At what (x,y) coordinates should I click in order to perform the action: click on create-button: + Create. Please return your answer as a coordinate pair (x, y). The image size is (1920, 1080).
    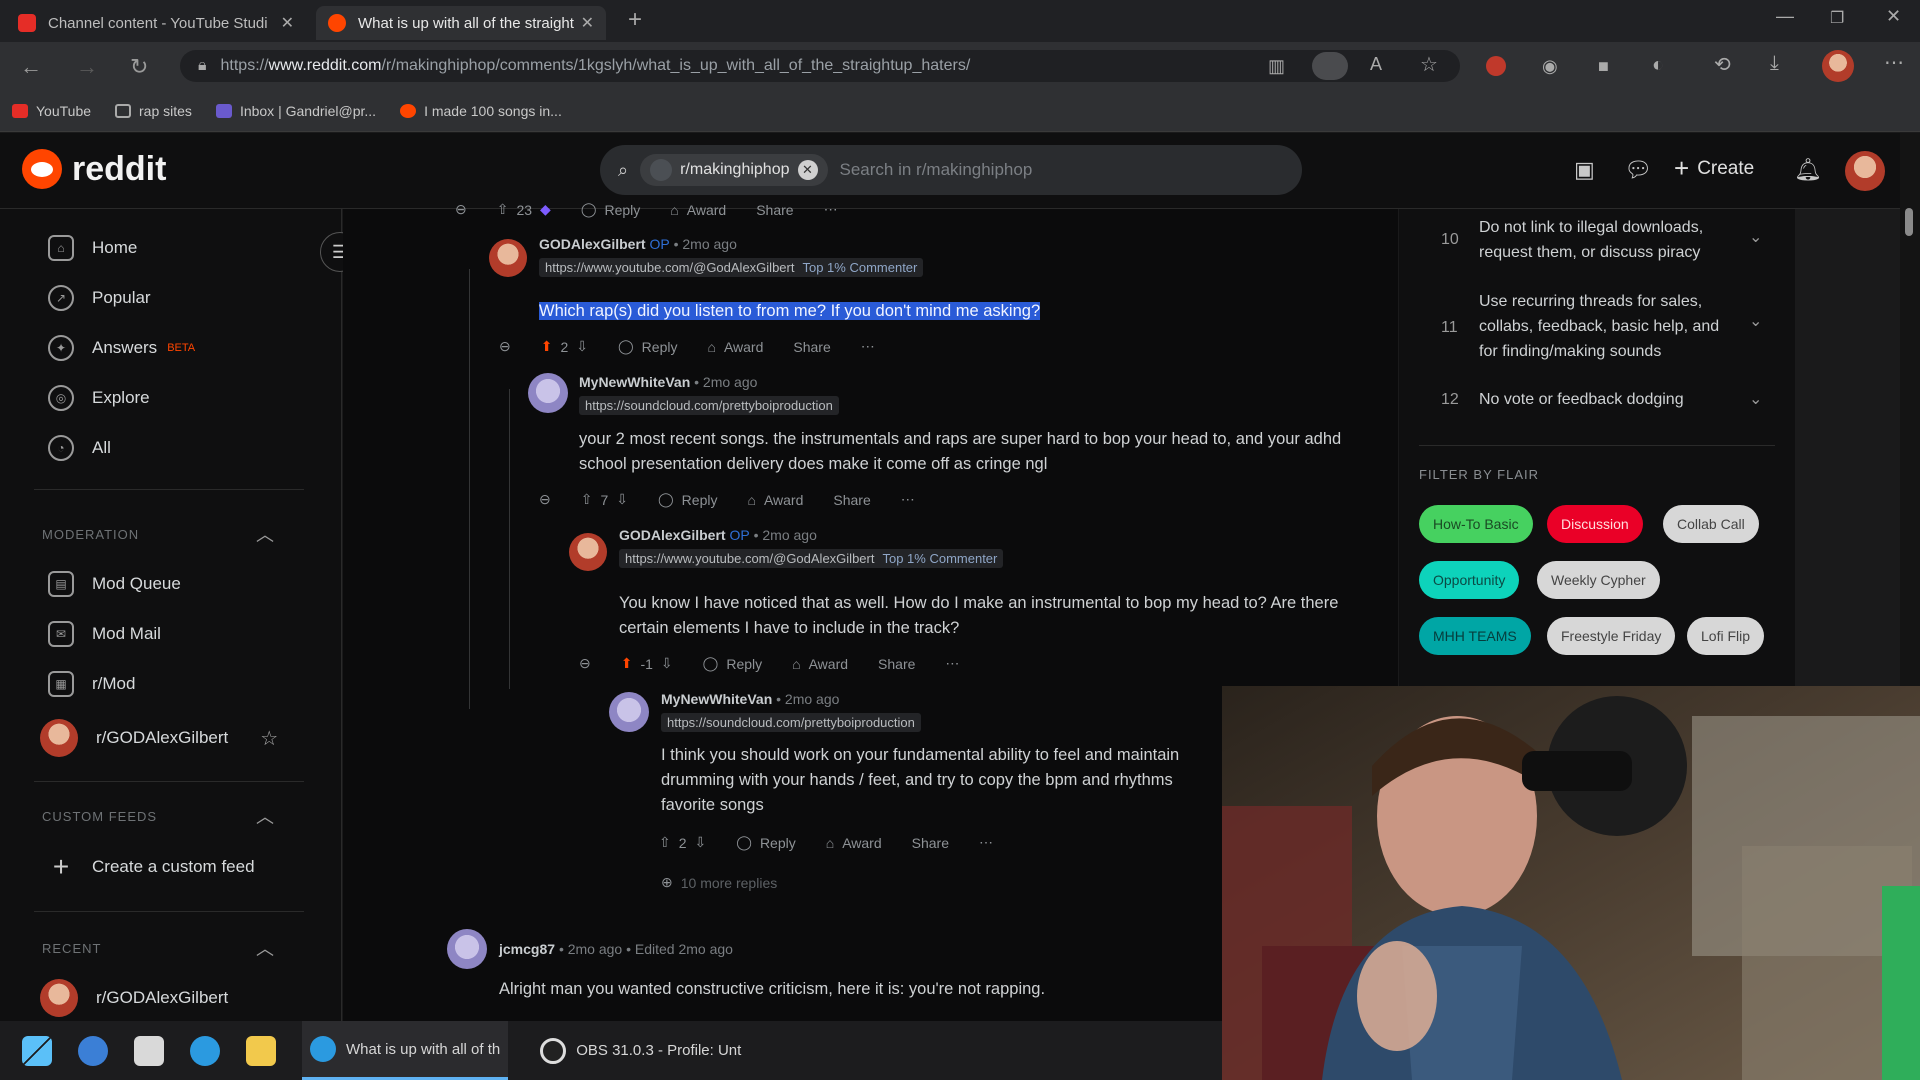
    Looking at the image, I should click on (1714, 168).